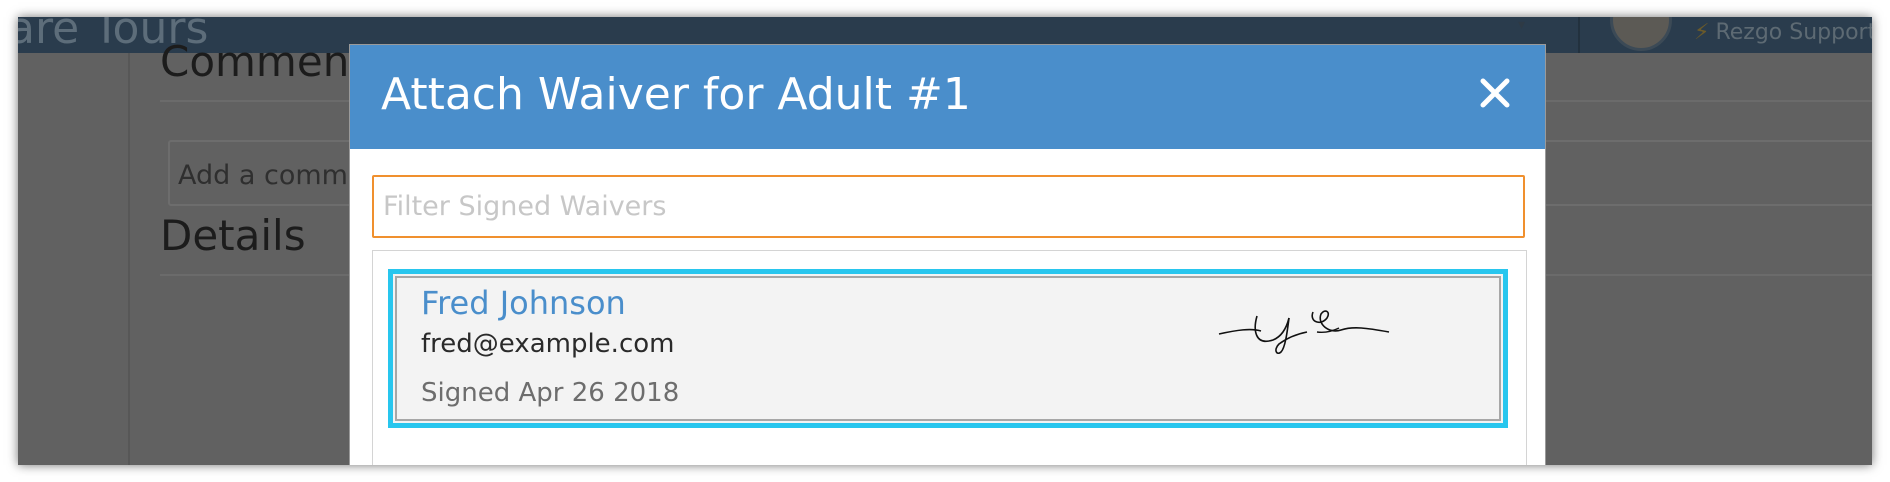 The image size is (1890, 482). What do you see at coordinates (550, 393) in the screenshot?
I see `signed-date: Signed Apr 26 2018` at bounding box center [550, 393].